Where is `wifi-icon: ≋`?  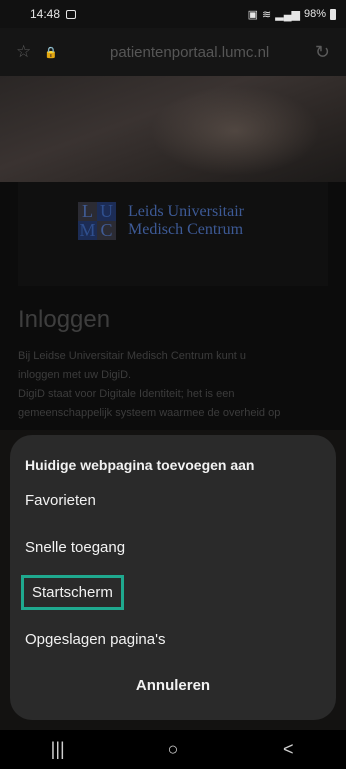
wifi-icon: ≋ is located at coordinates (267, 14).